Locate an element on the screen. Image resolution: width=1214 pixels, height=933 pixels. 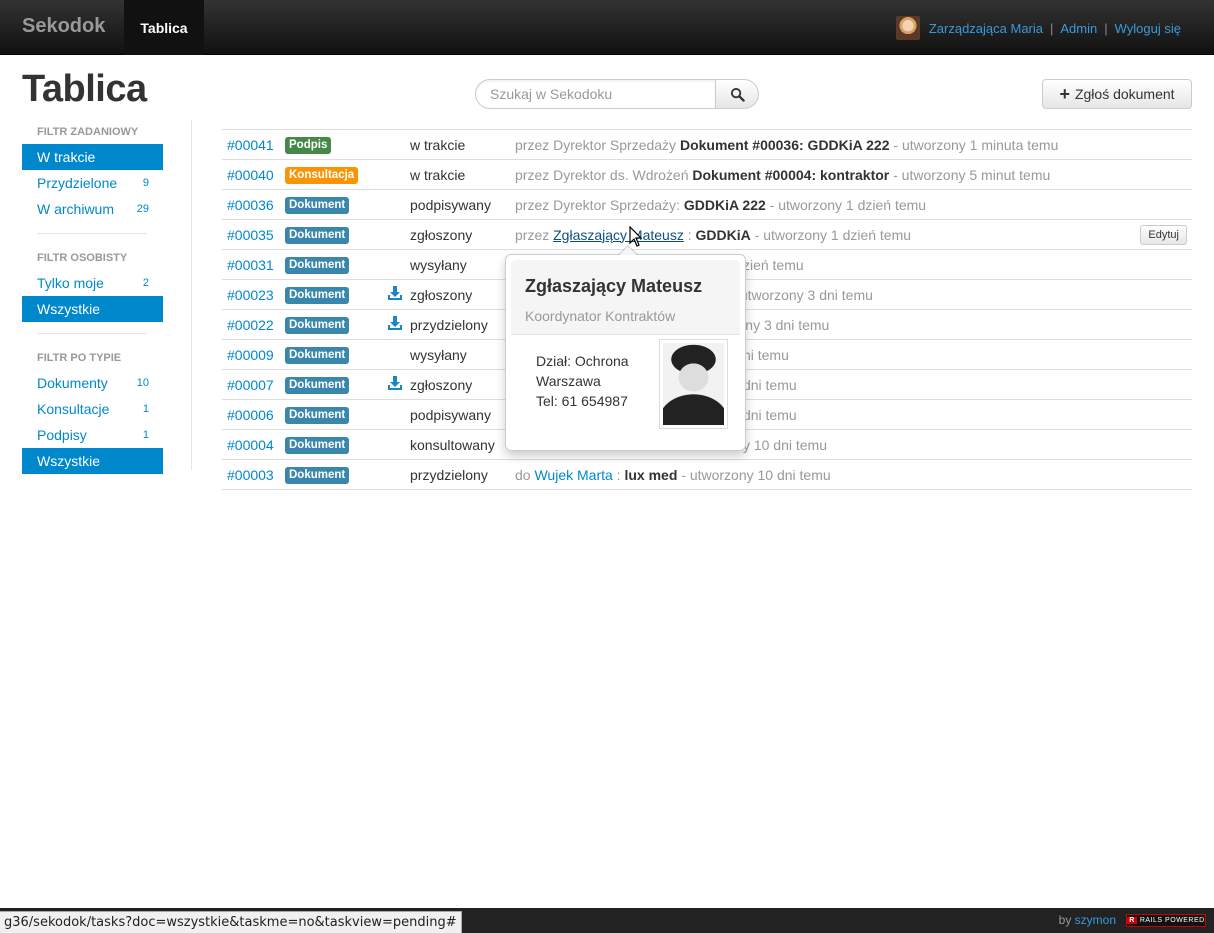
search-input is located at coordinates (595, 94).